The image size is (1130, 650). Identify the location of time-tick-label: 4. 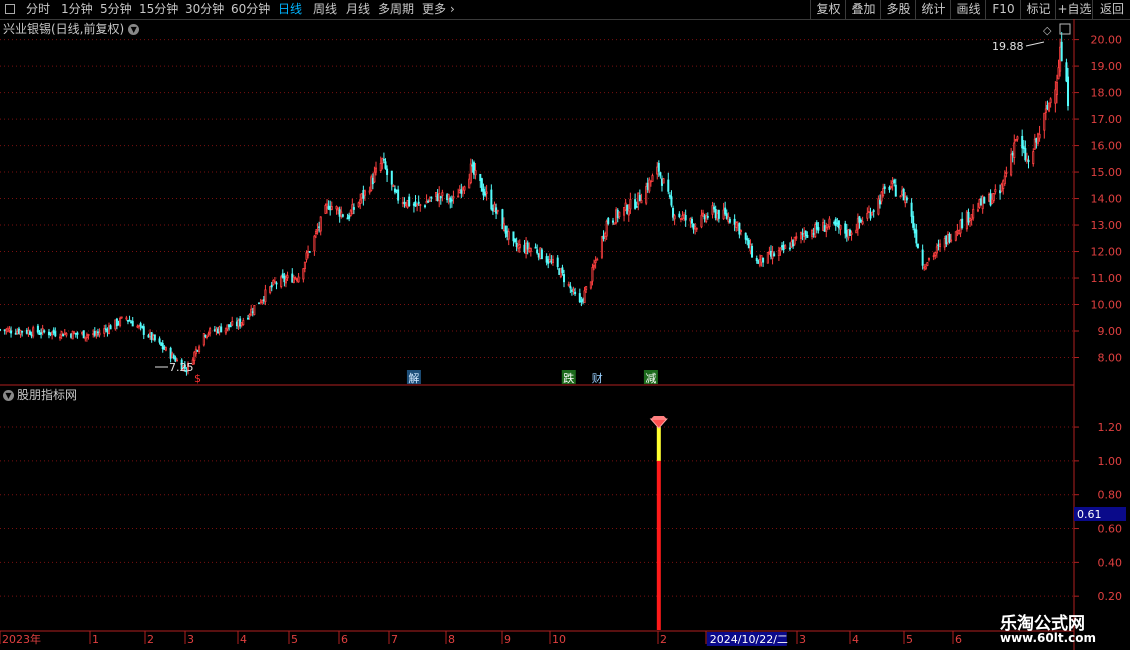
(243, 639).